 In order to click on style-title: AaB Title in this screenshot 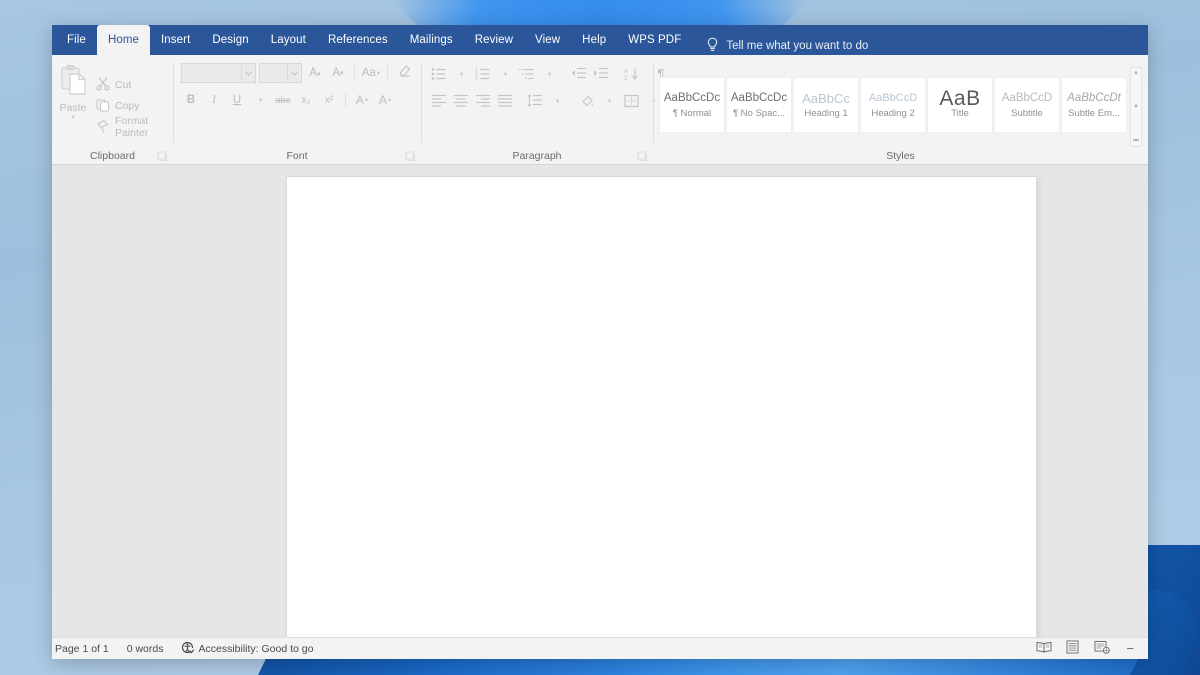, I will do `click(960, 105)`.